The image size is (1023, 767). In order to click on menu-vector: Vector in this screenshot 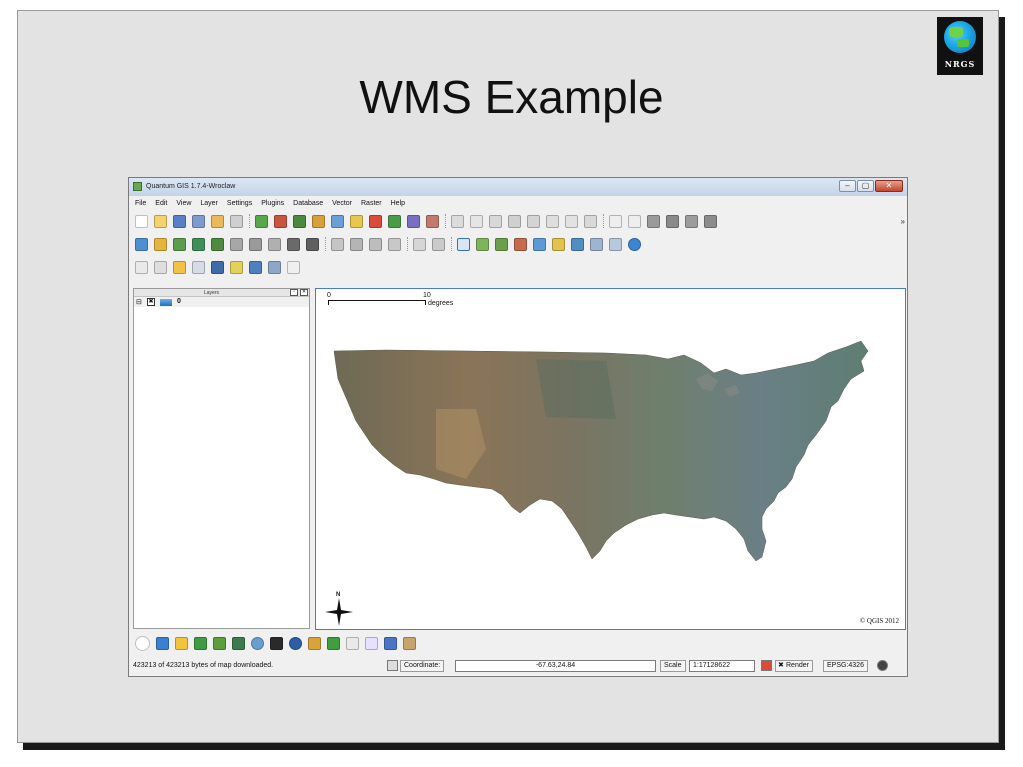, I will do `click(342, 204)`.